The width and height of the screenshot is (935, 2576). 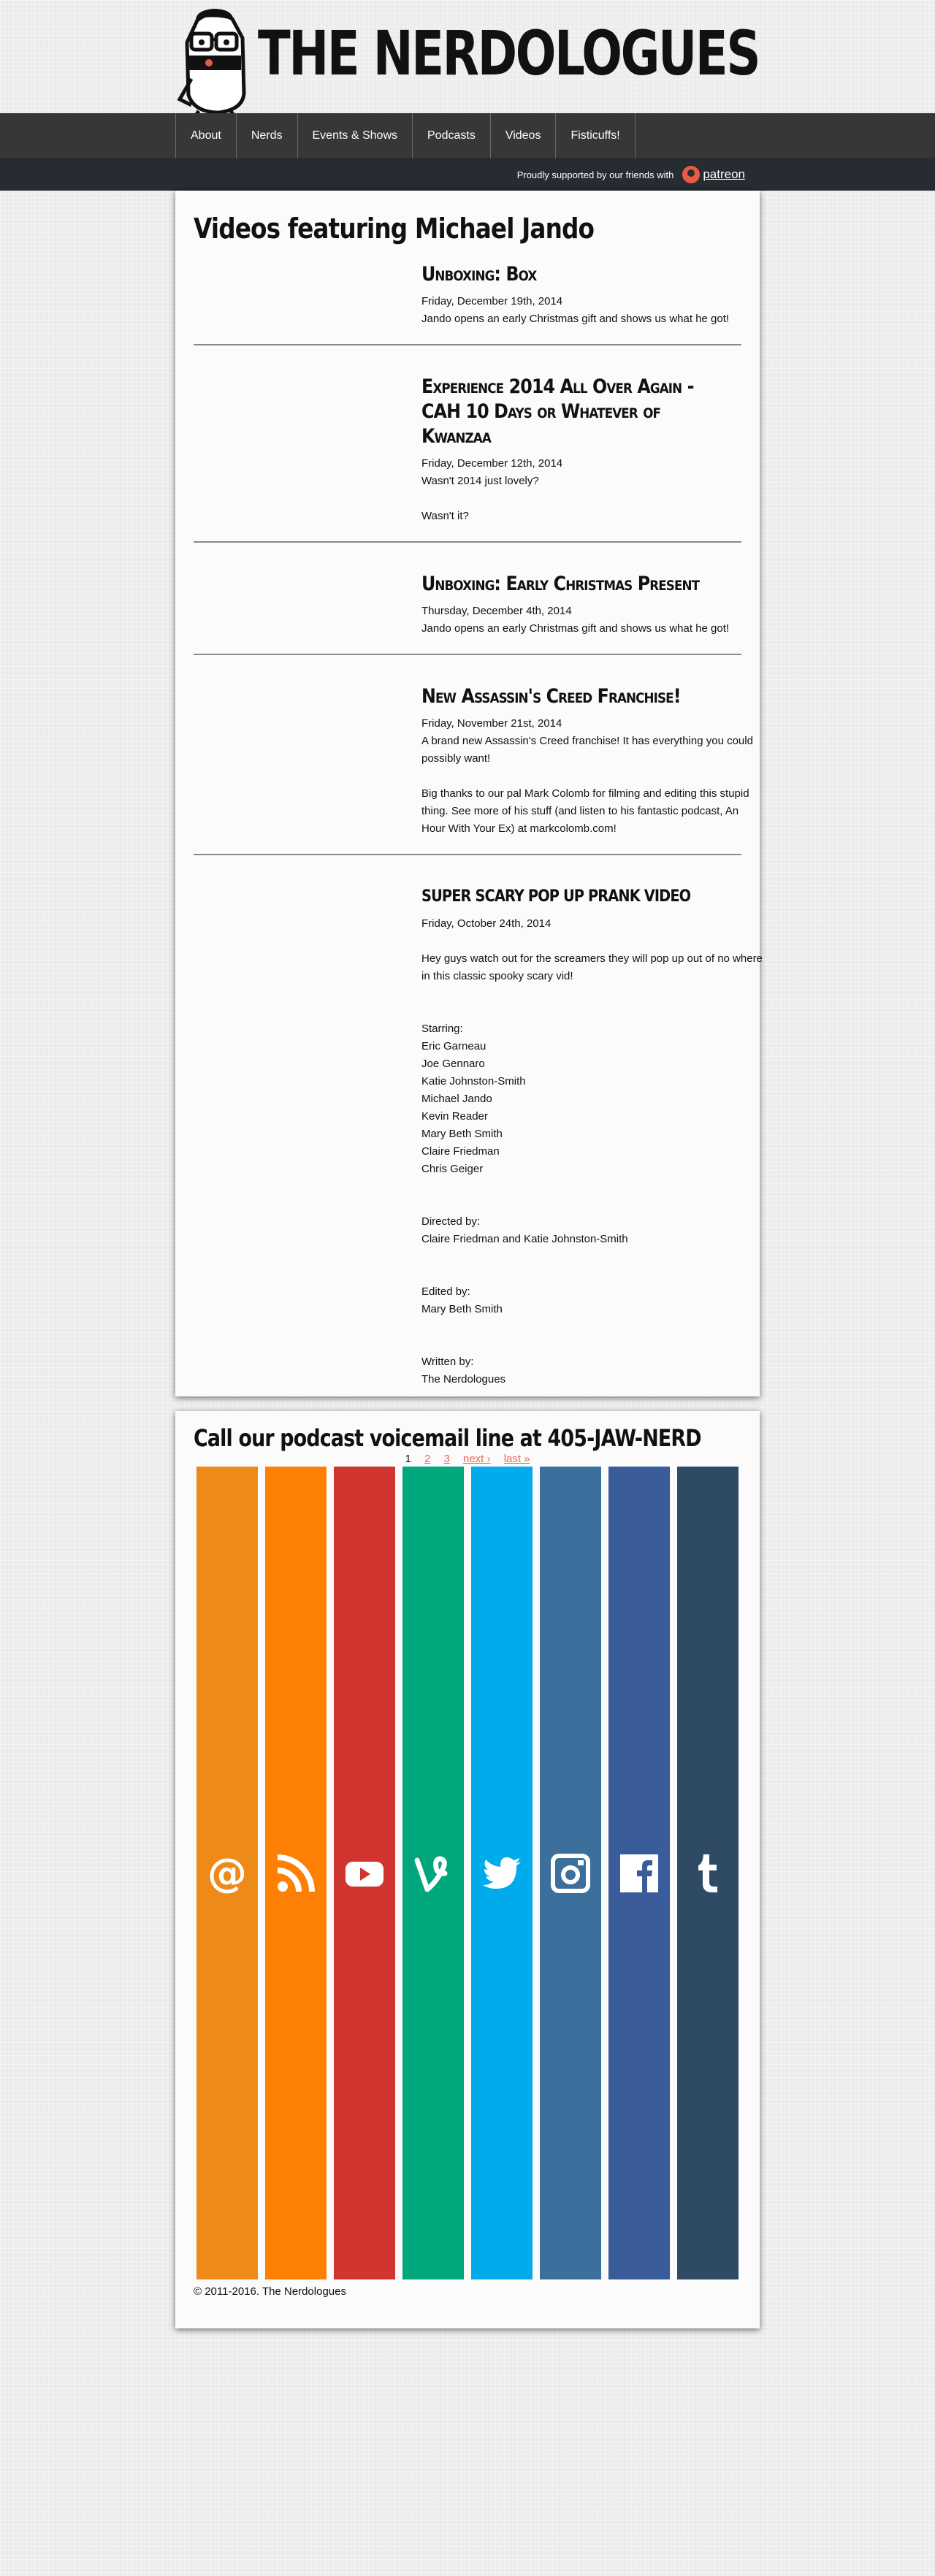 I want to click on site-header: THE NERDOLOGUES, so click(x=468, y=57).